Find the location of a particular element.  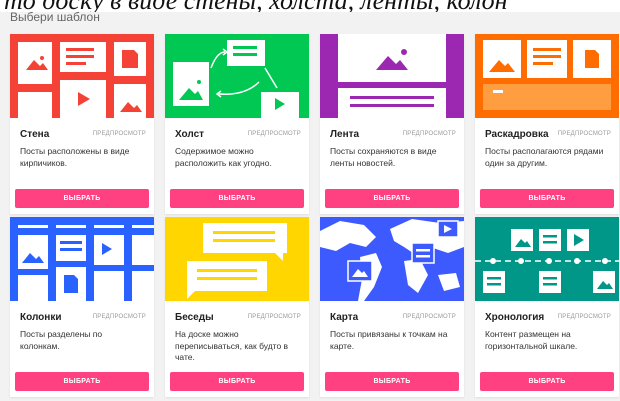

page-title: Выбери шаблон is located at coordinates (55, 17).